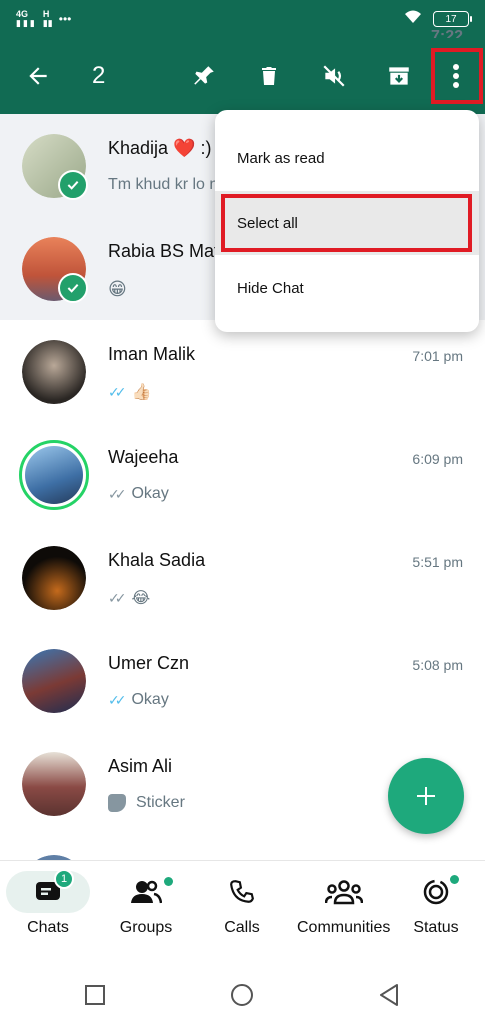 Image resolution: width=485 pixels, height=1024 pixels. Describe the element at coordinates (242, 995) in the screenshot. I see `home-icon` at that location.